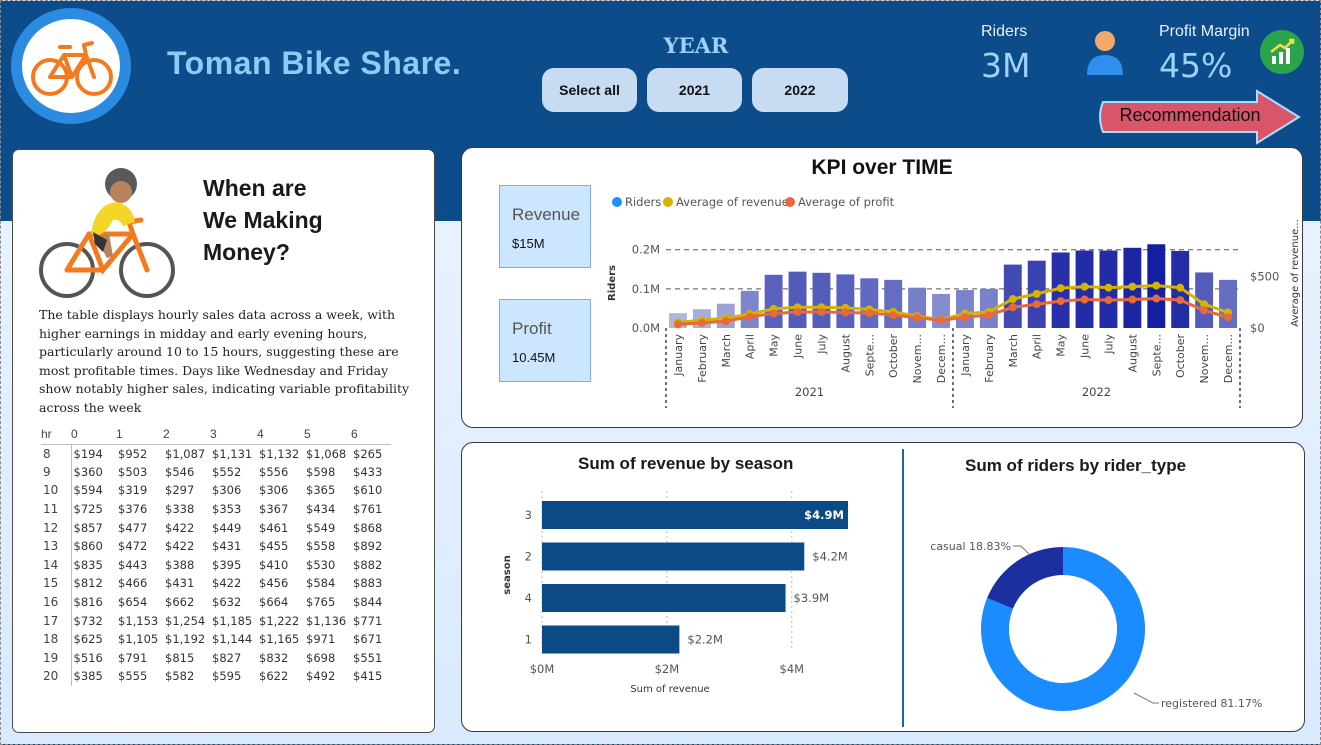 This screenshot has height=745, width=1321. Describe the element at coordinates (133, 527) in the screenshot. I see `table-cell: $477` at that location.